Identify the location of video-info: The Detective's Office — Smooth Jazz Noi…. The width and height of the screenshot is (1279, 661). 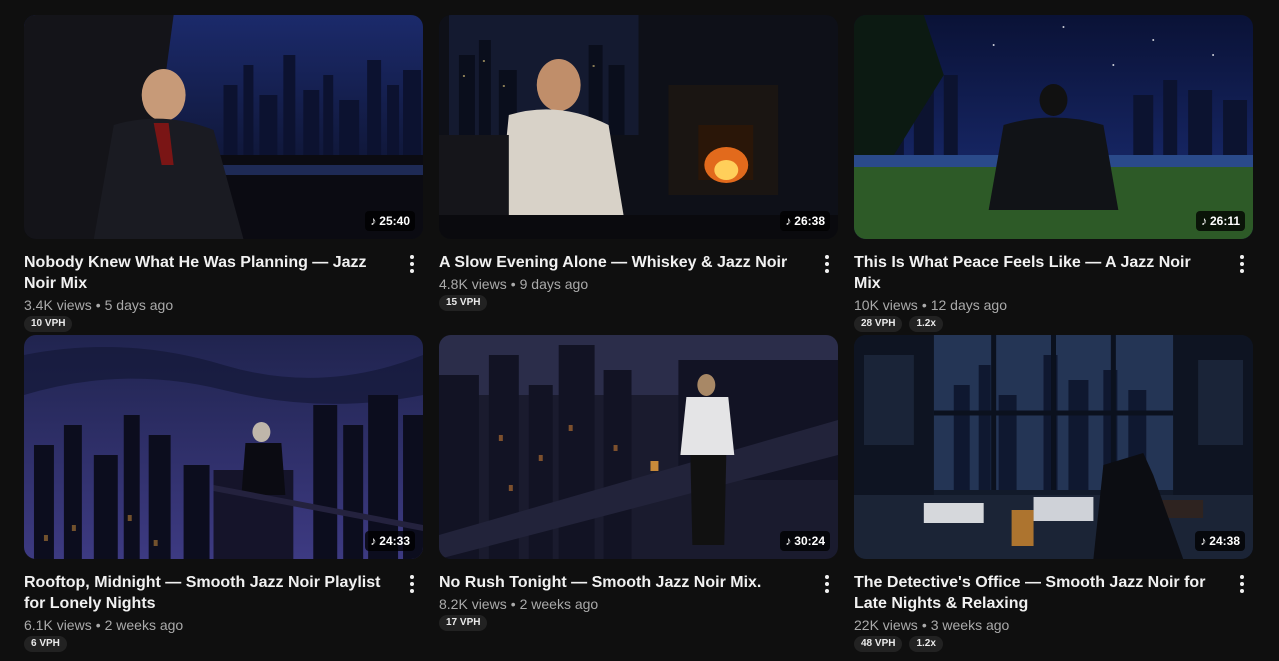
(1054, 605).